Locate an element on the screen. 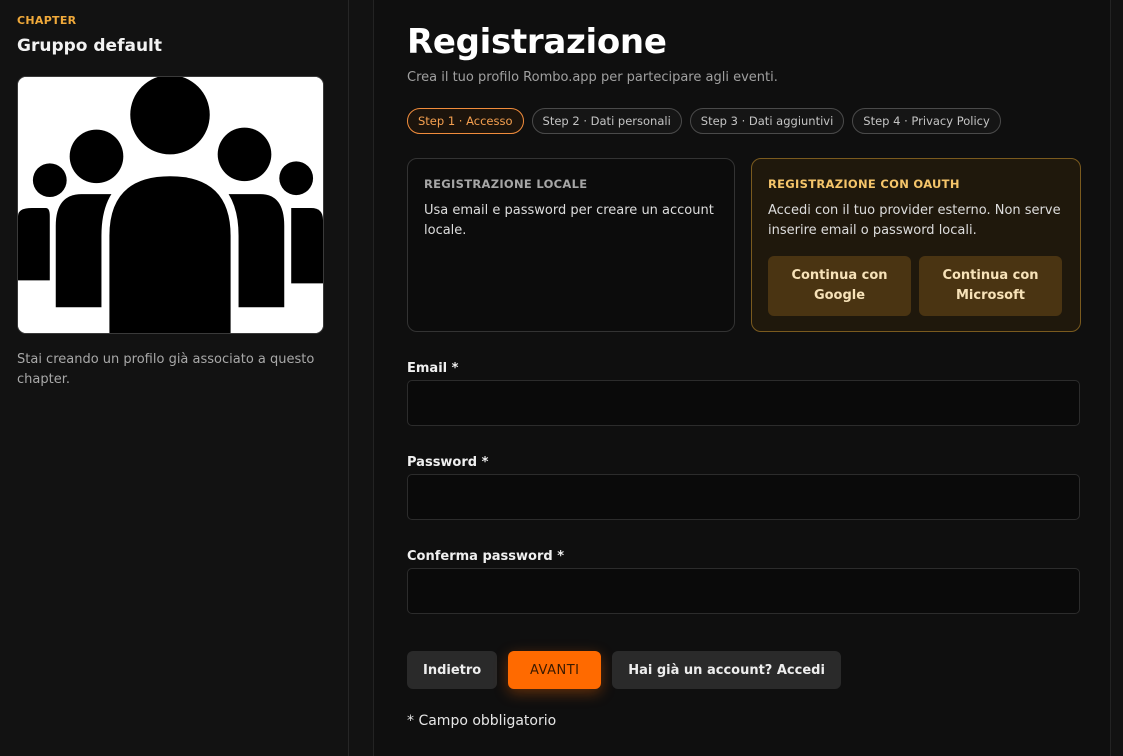 Image resolution: width=1123 pixels, height=756 pixels. local-card-title: REGISTRAZIONE LOCALE is located at coordinates (506, 184).